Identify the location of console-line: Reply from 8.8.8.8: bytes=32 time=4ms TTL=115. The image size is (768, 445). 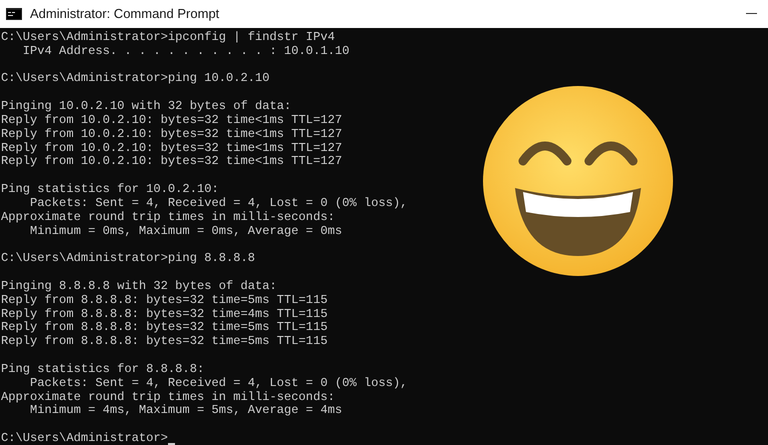
(164, 314).